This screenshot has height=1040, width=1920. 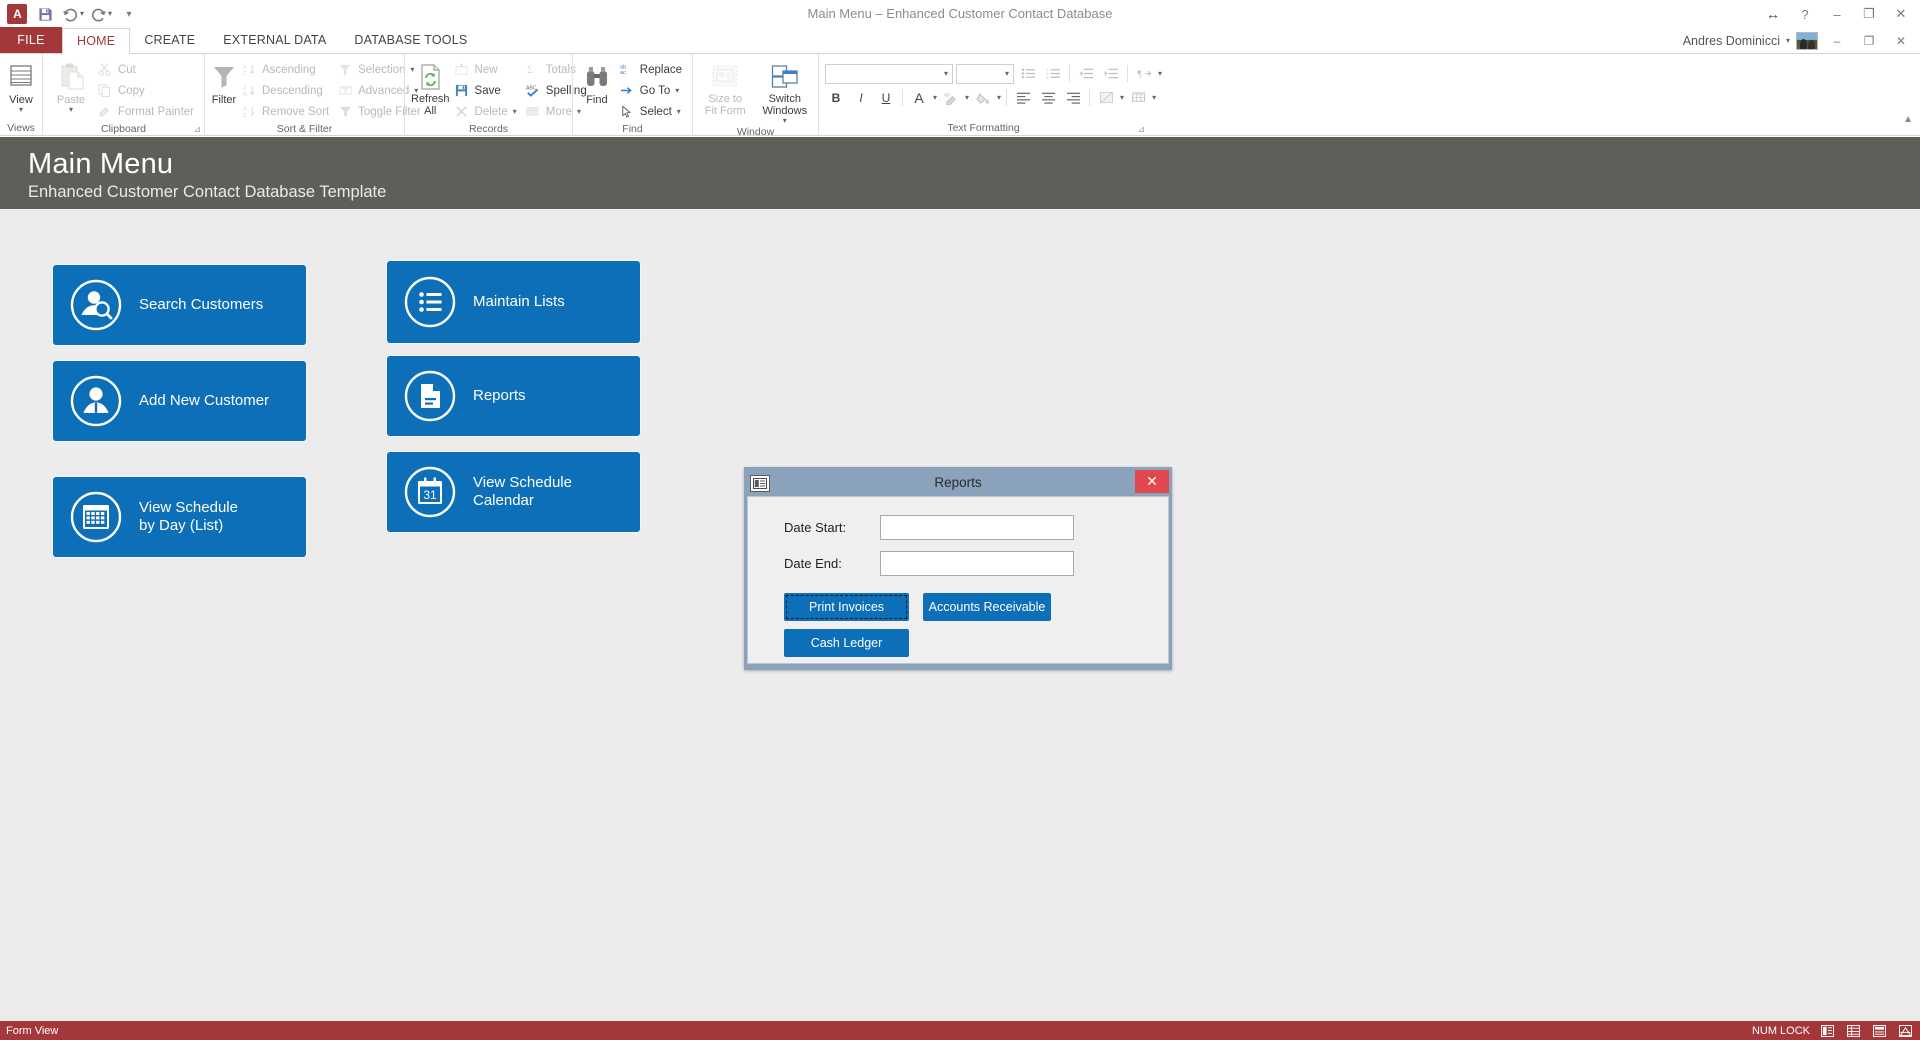 What do you see at coordinates (96, 41) in the screenshot?
I see `tab-home: HOME` at bounding box center [96, 41].